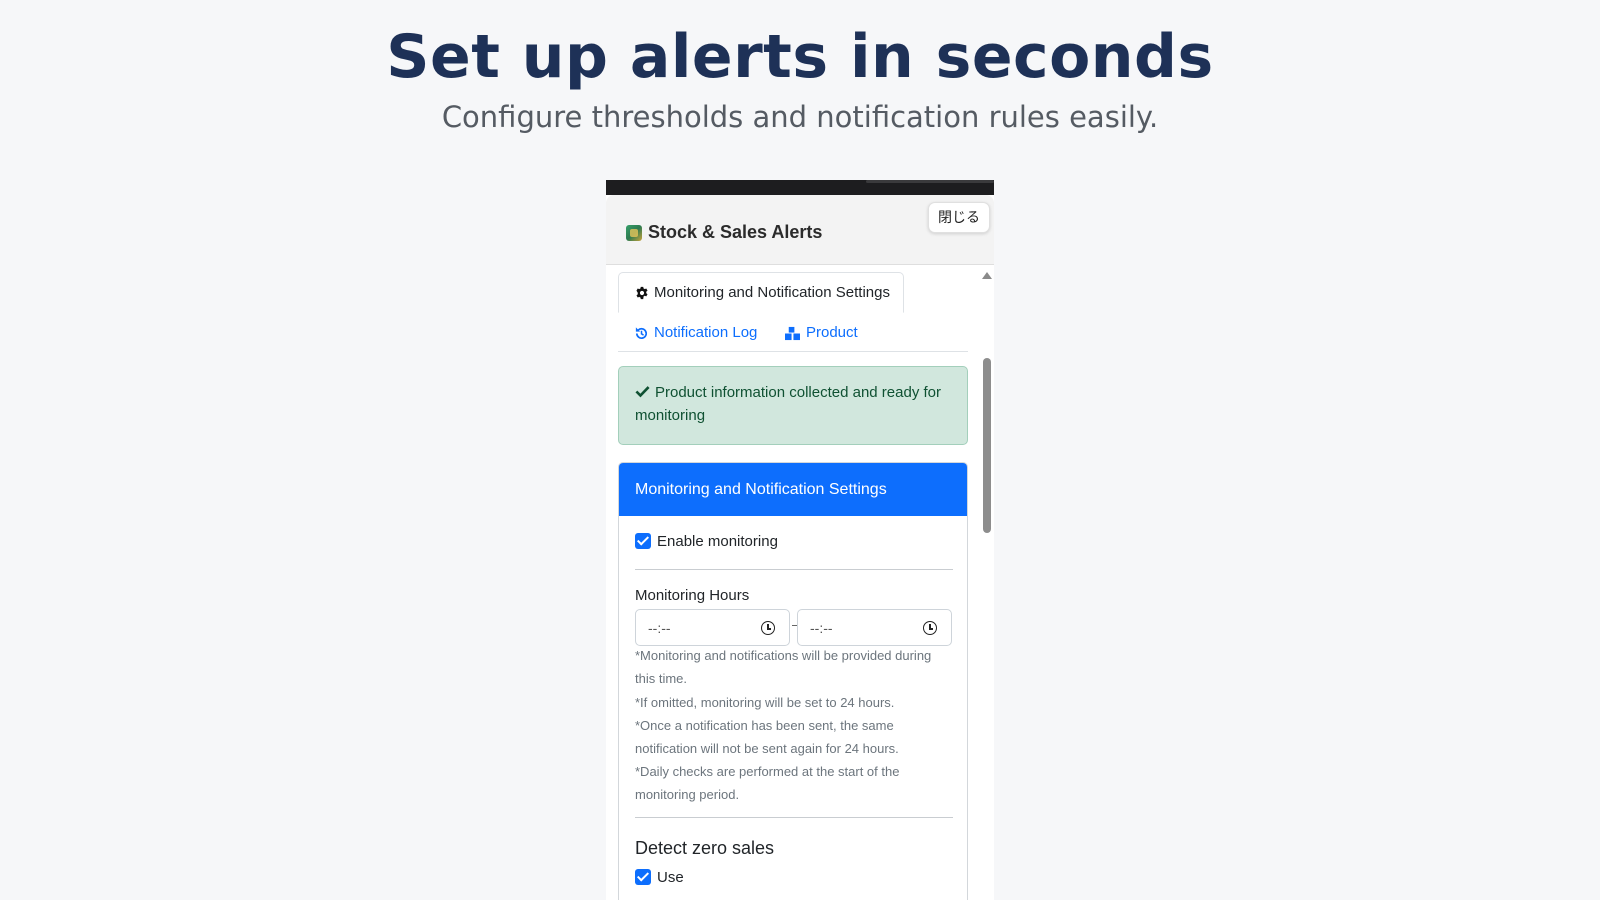 This screenshot has width=1600, height=900. What do you see at coordinates (705, 848) in the screenshot?
I see `zero-sales-title: Detect zero sales` at bounding box center [705, 848].